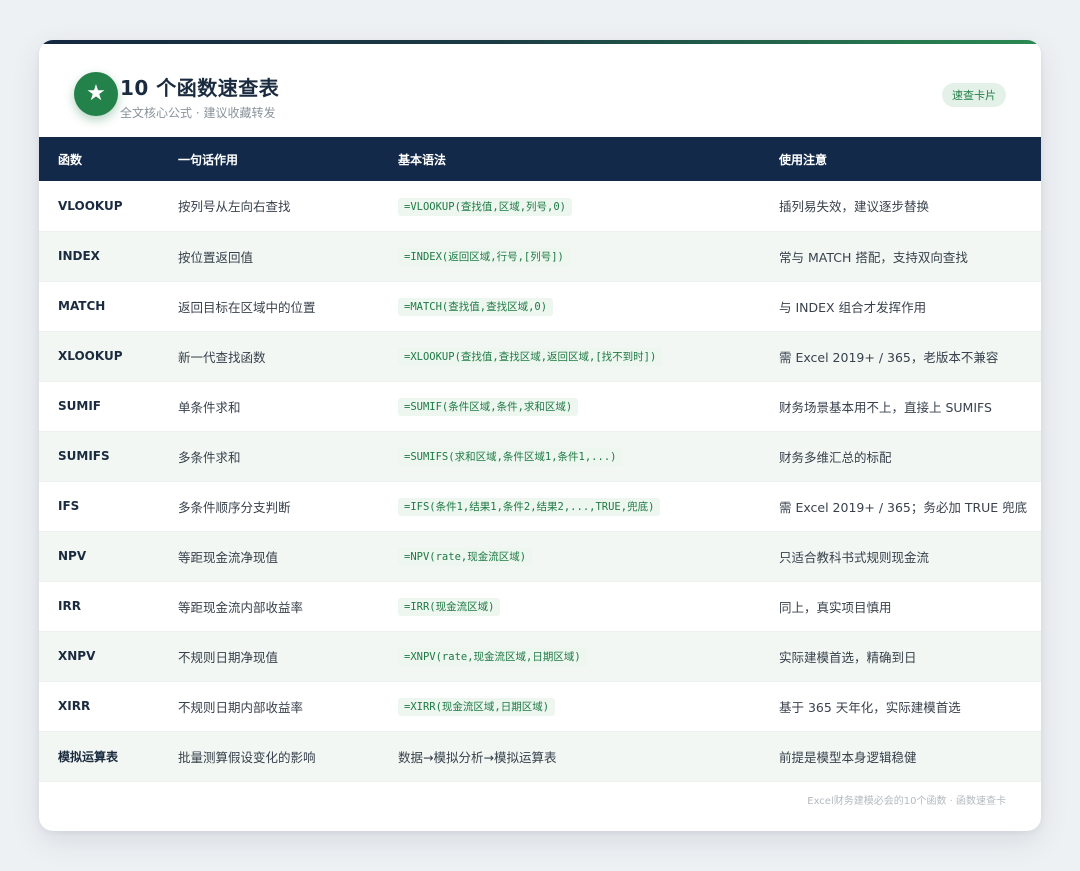  I want to click on column-header-notes: 使用注意, so click(803, 159).